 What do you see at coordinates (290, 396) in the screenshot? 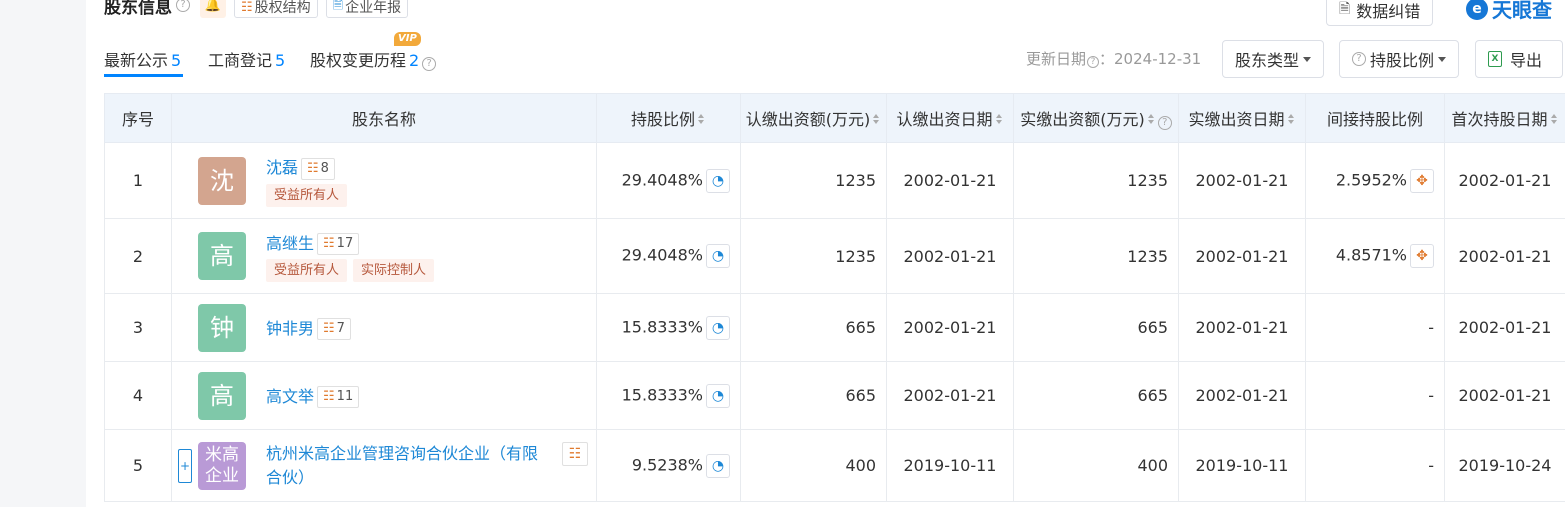
I see `shareholder-name-link: 高文举` at bounding box center [290, 396].